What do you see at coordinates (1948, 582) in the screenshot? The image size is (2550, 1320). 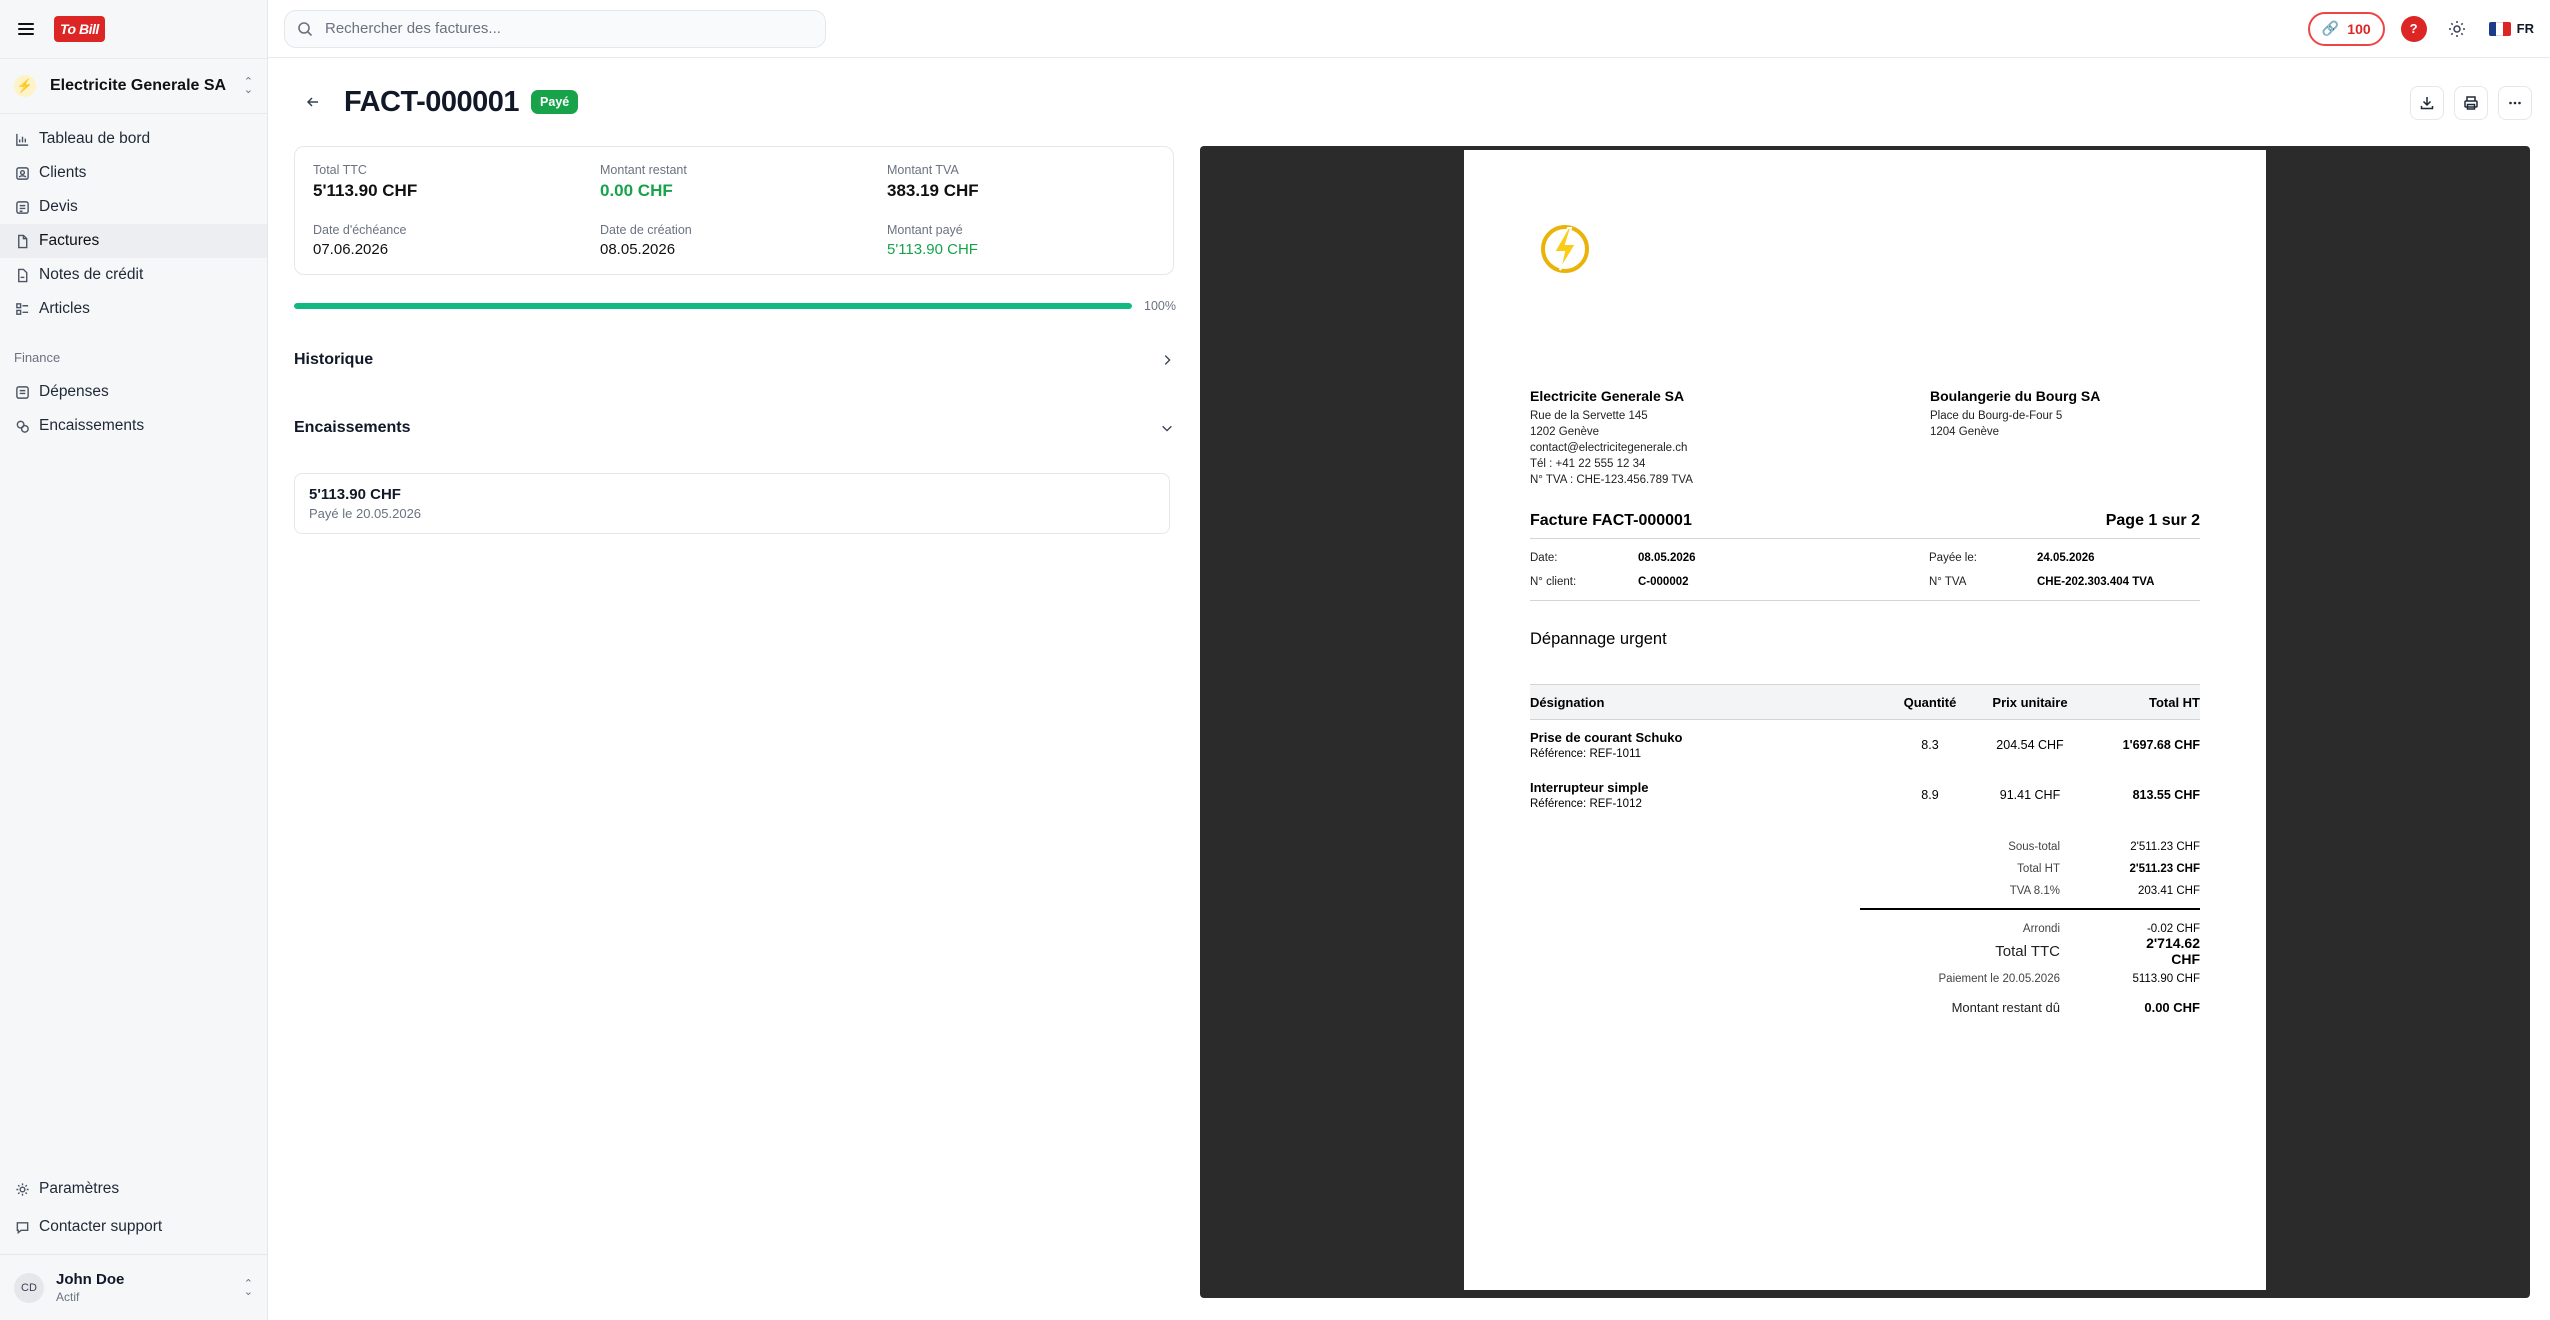 I see `meta-label: N° TVA` at bounding box center [1948, 582].